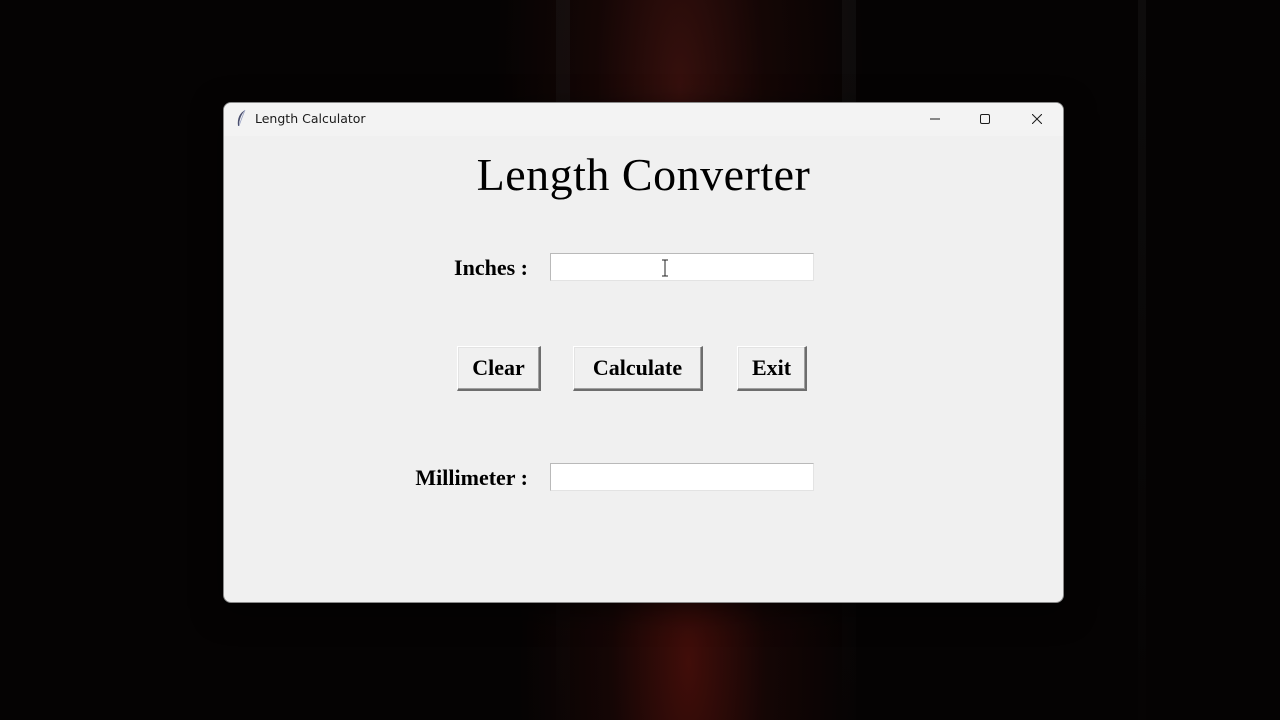 This screenshot has height=720, width=1280. I want to click on maximize-button, so click(985, 119).